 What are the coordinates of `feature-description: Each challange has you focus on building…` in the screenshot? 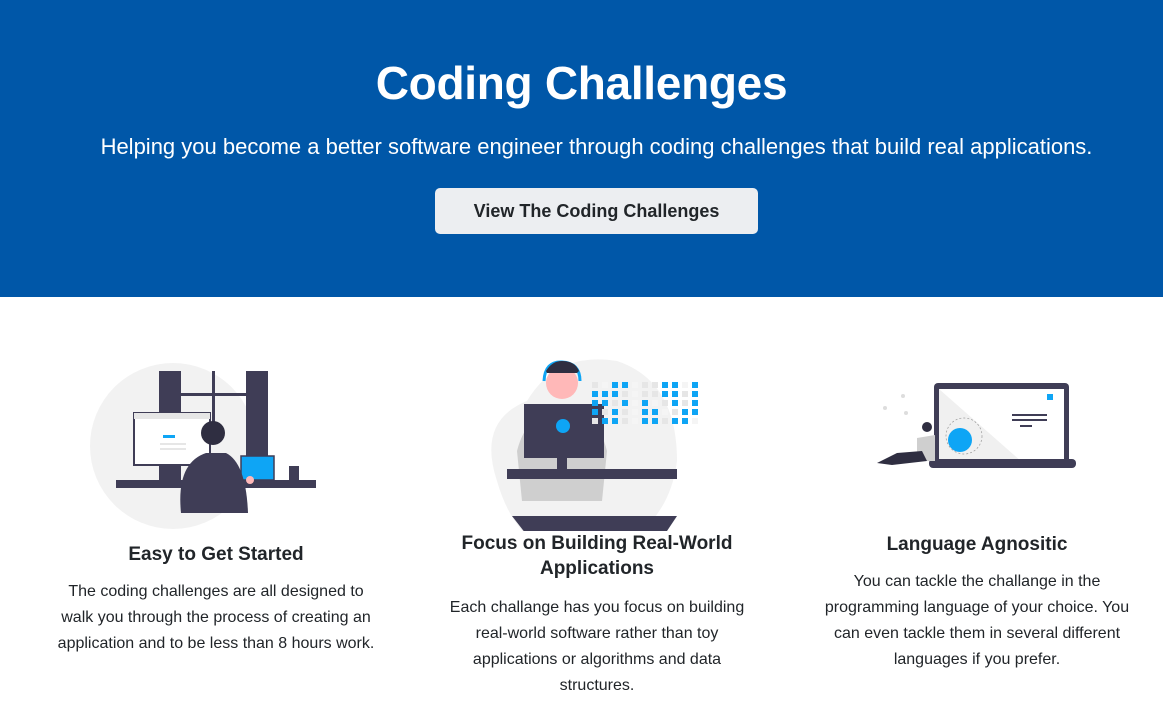 It's located at (597, 646).